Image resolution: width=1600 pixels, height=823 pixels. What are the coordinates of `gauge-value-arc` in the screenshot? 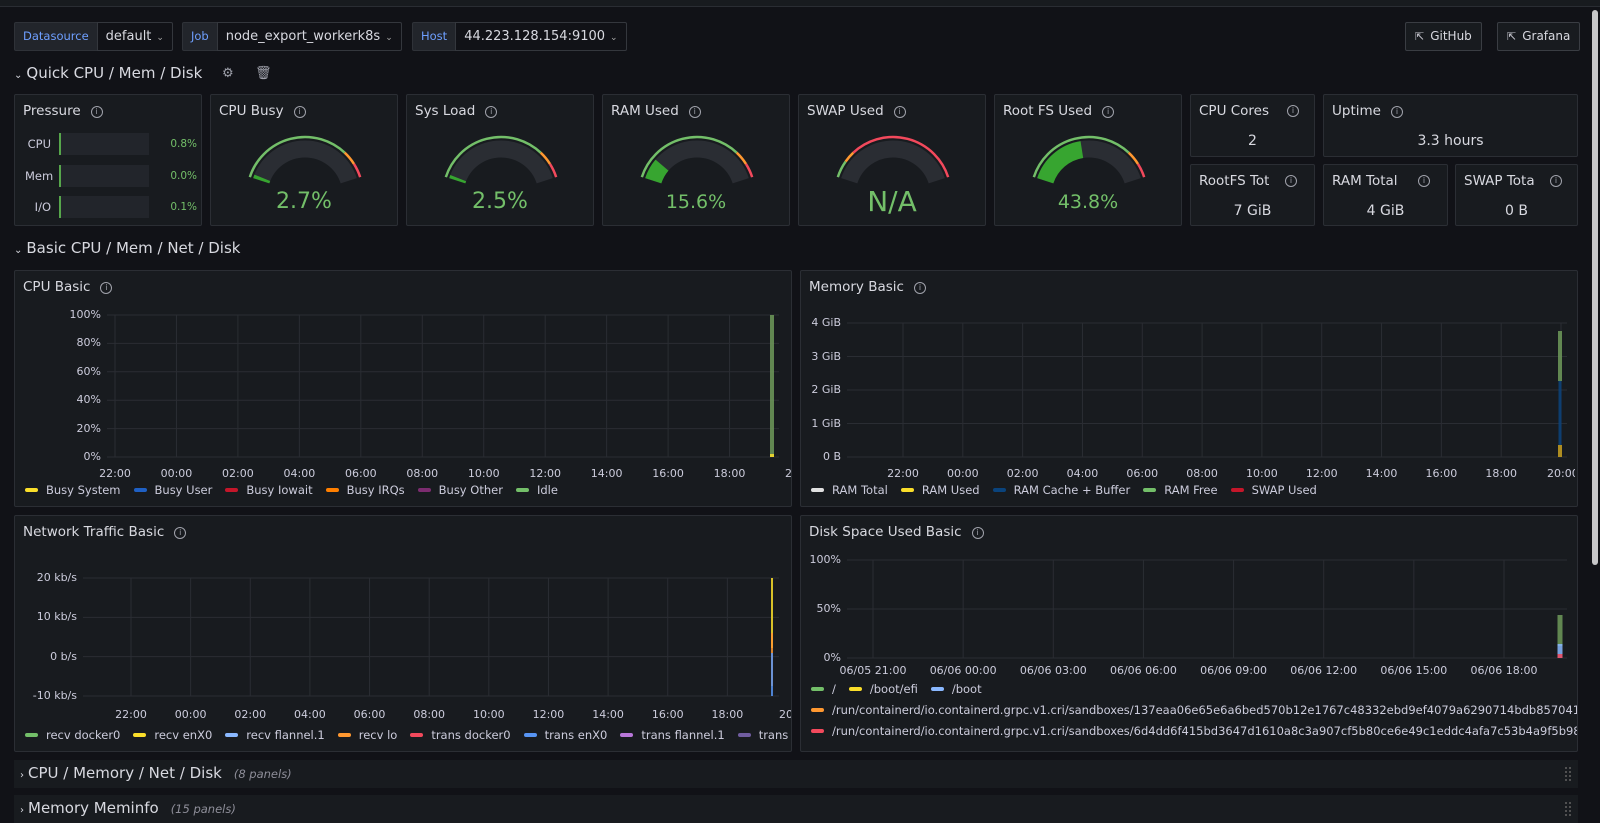 It's located at (657, 171).